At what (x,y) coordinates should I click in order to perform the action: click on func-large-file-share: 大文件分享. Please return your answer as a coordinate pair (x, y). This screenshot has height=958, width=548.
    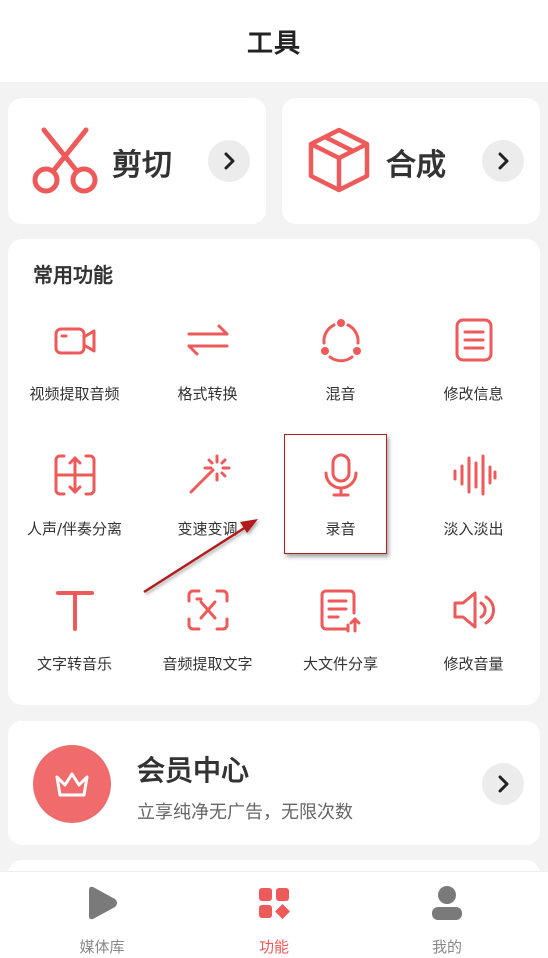
    Looking at the image, I should click on (340, 635).